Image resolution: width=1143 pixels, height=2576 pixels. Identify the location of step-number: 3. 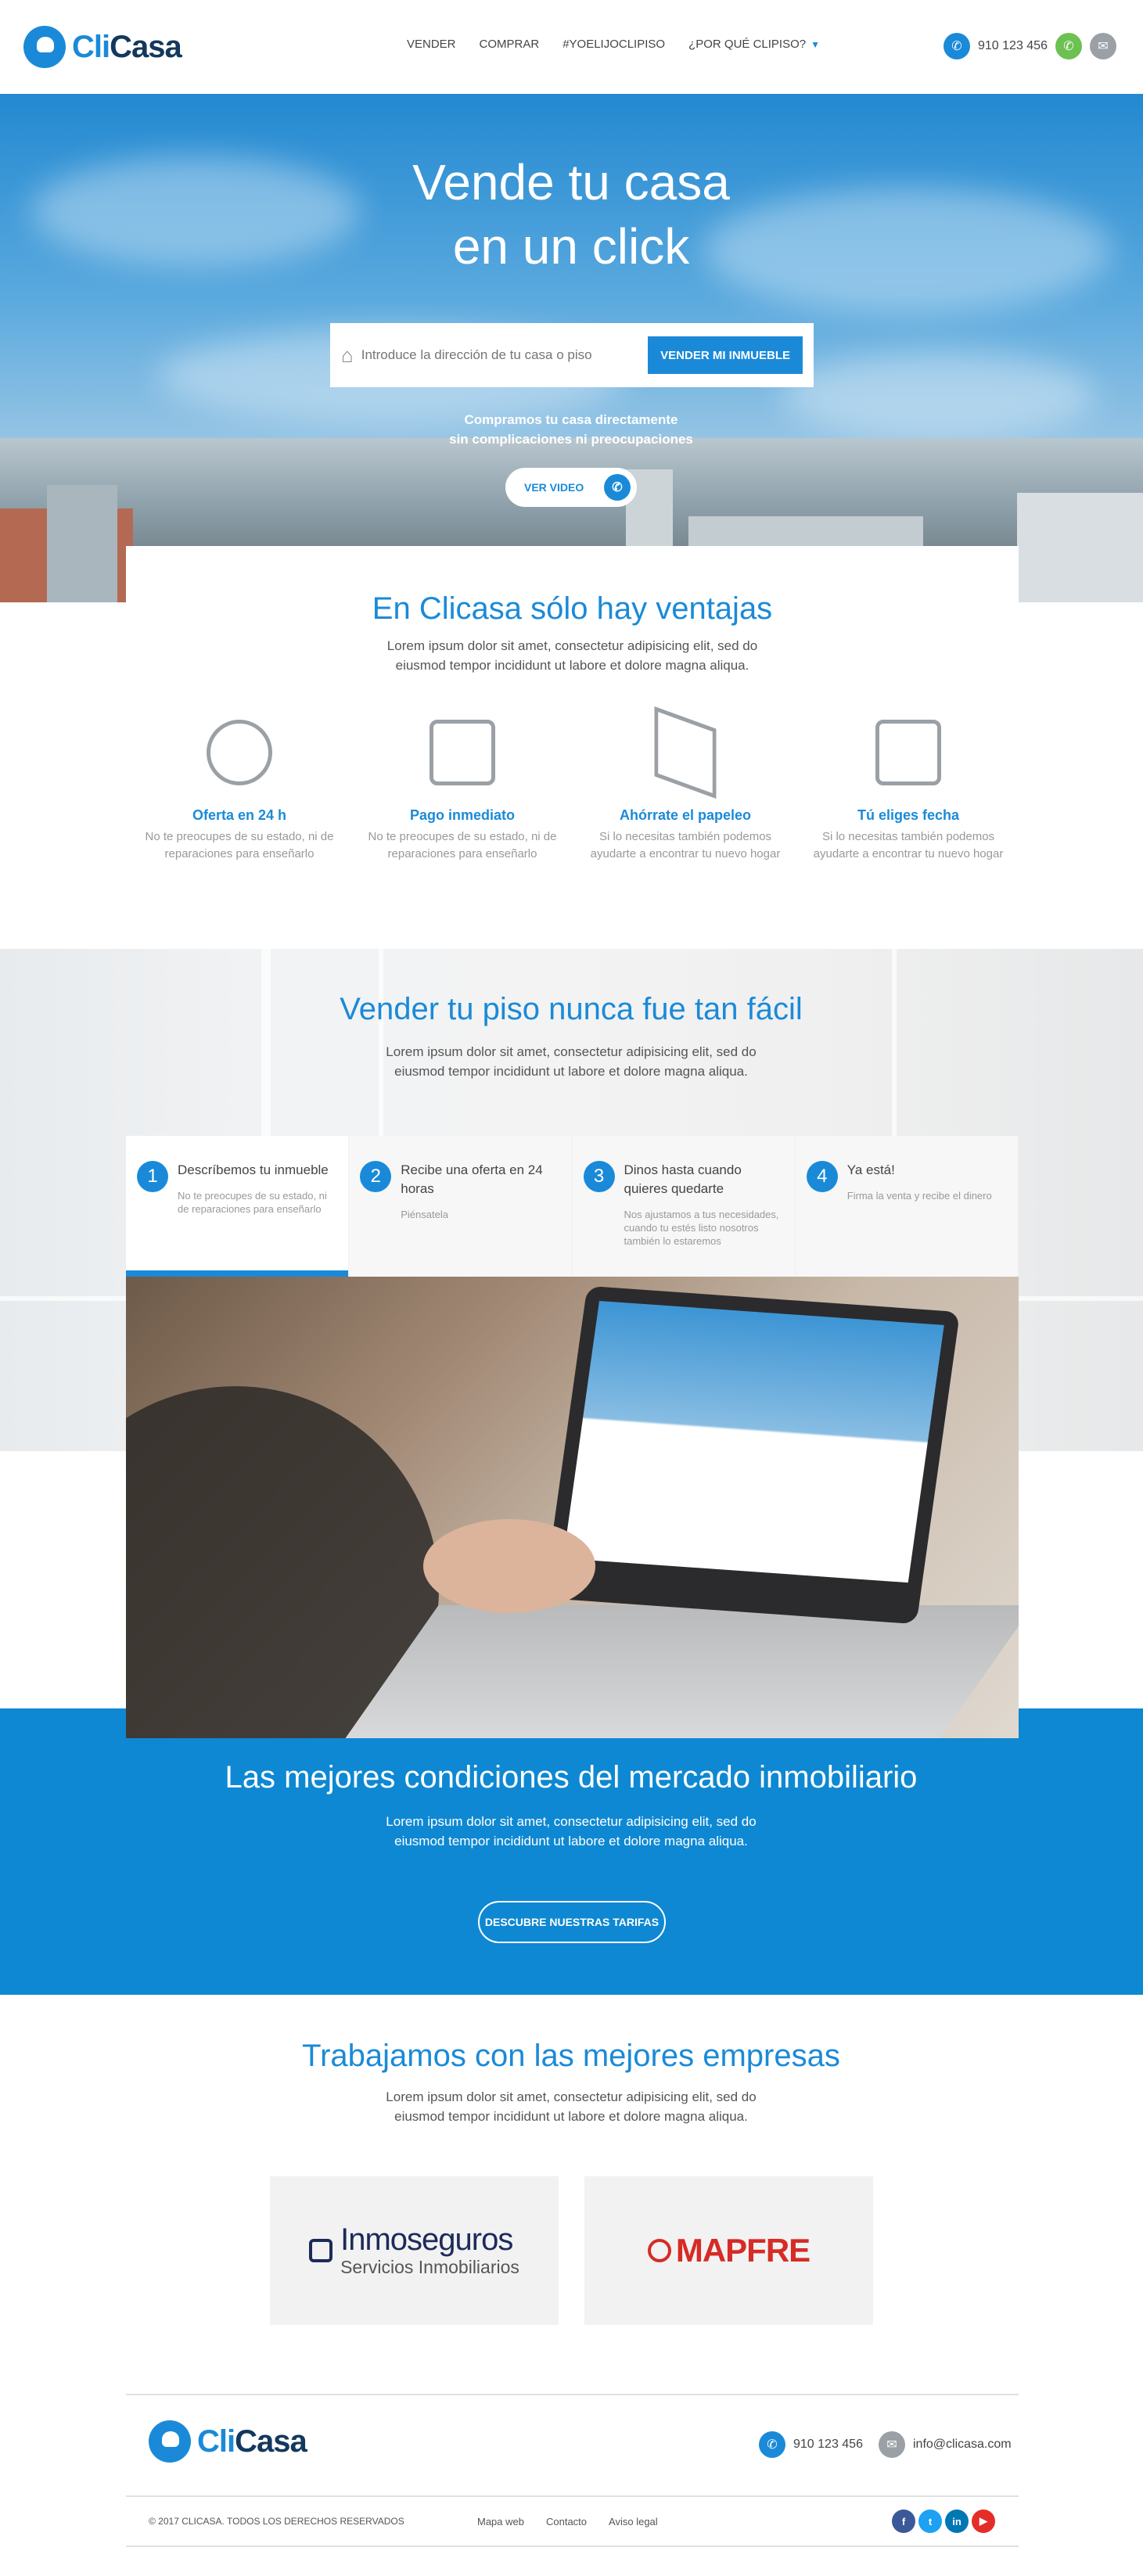
(599, 1177).